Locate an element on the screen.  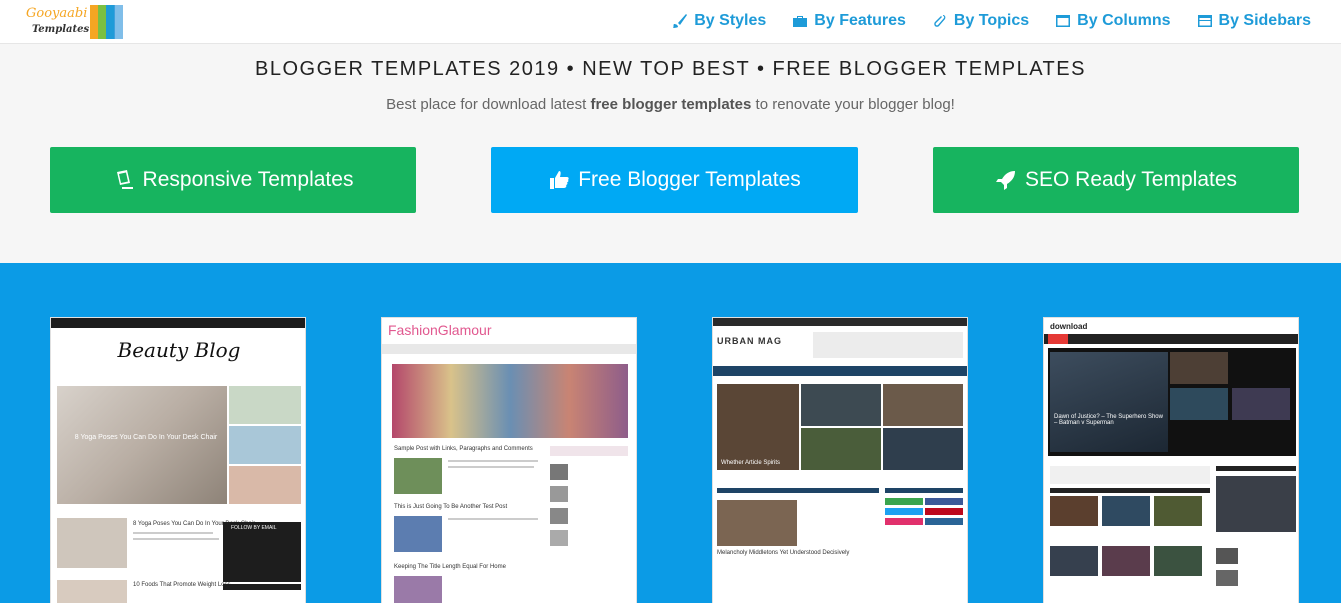
site-logo: Gooyaabi Templates is located at coordinates (76, 22).